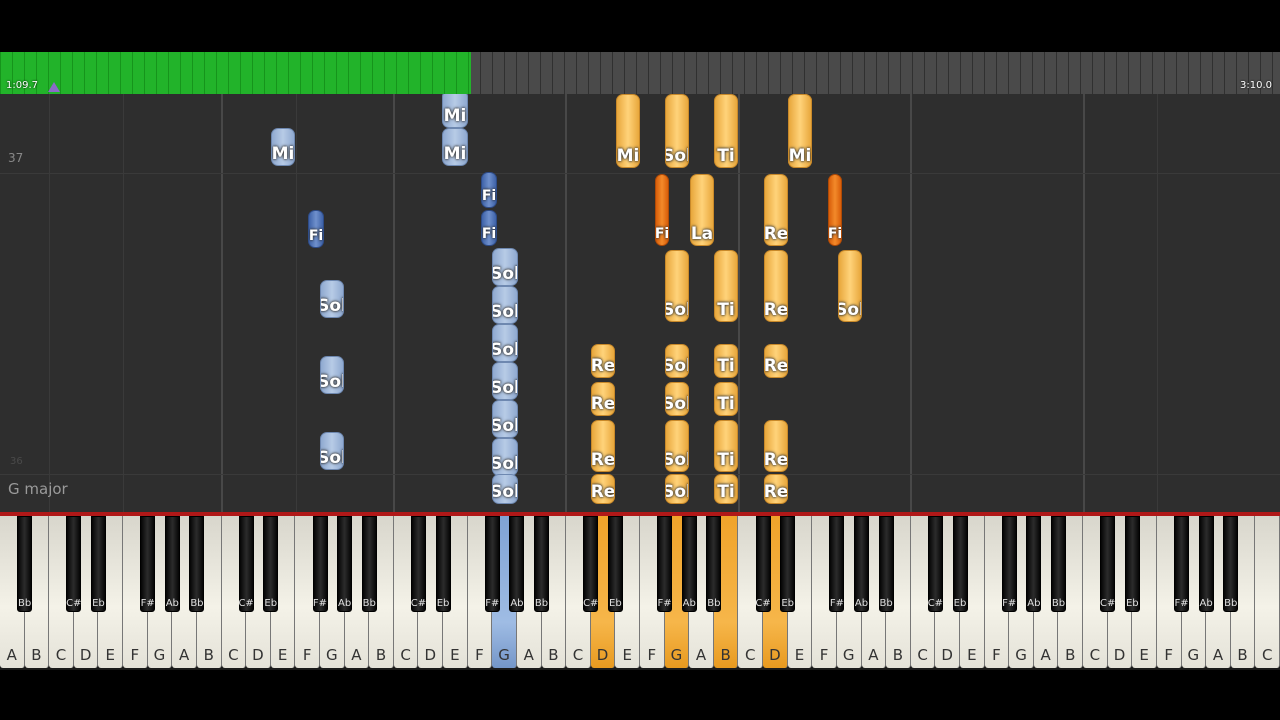  What do you see at coordinates (22, 85) in the screenshot?
I see `current-time-label: 1:09.7` at bounding box center [22, 85].